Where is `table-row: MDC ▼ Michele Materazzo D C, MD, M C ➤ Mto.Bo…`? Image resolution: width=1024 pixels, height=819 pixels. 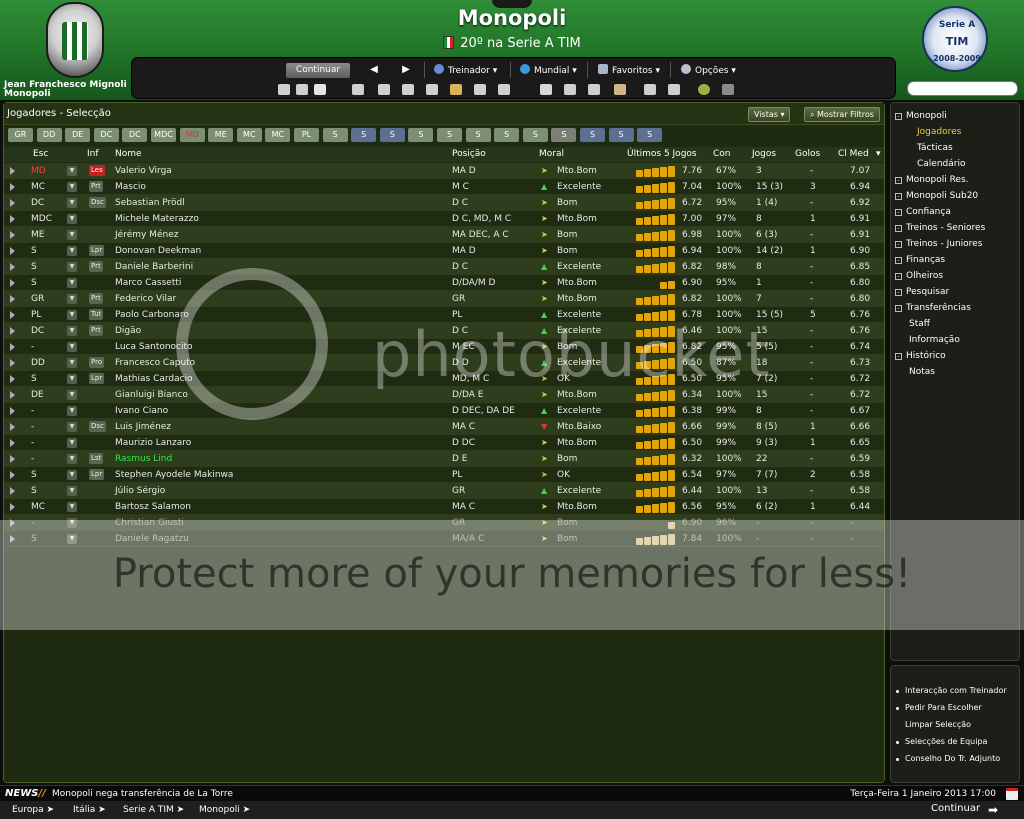 table-row: MDC ▼ Michele Materazzo D C, MD, M C ➤ Mto.Bo… is located at coordinates (444, 219).